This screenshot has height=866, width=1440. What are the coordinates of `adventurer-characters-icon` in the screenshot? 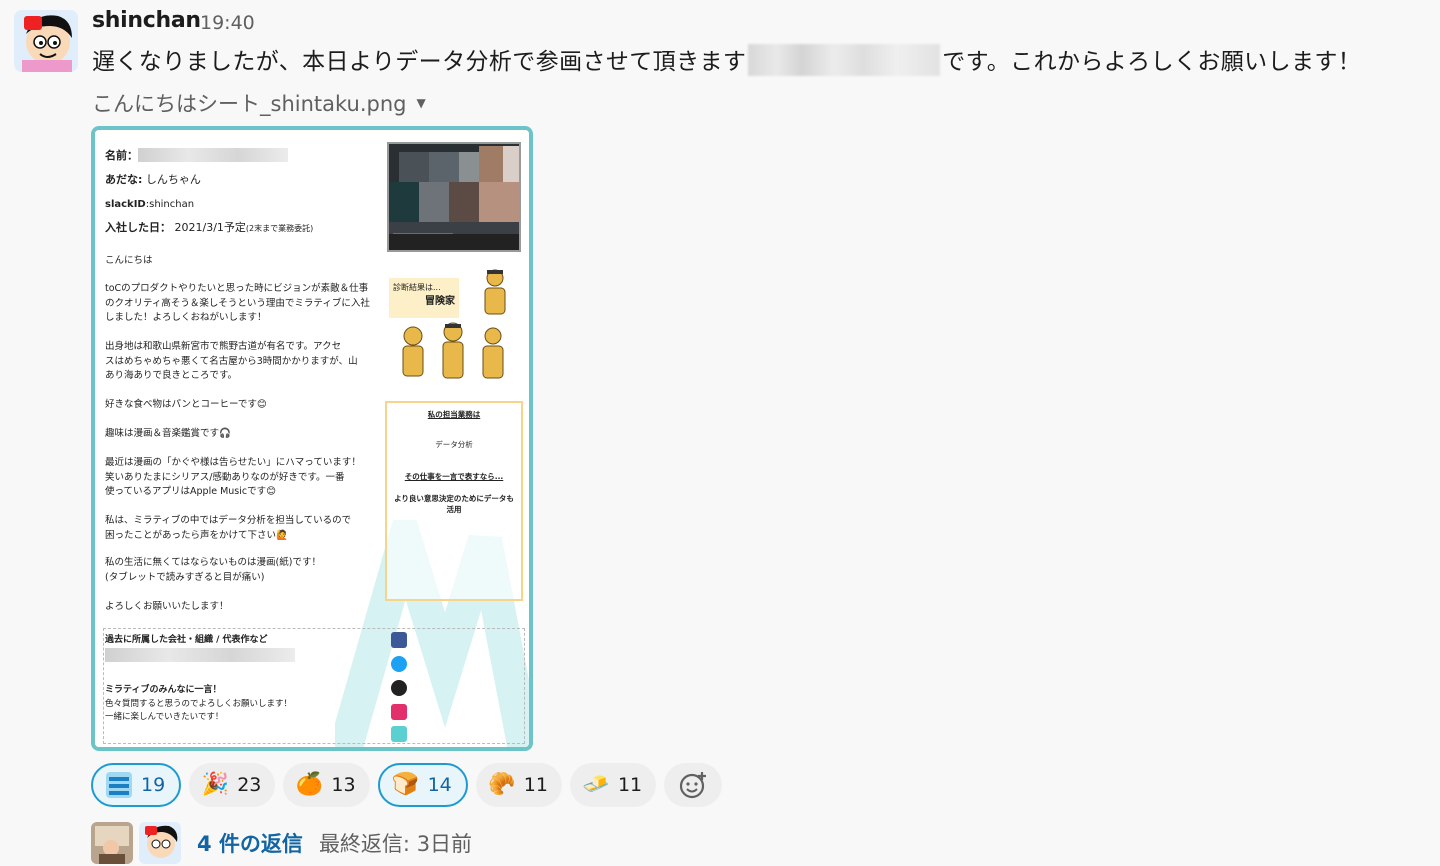 It's located at (454, 324).